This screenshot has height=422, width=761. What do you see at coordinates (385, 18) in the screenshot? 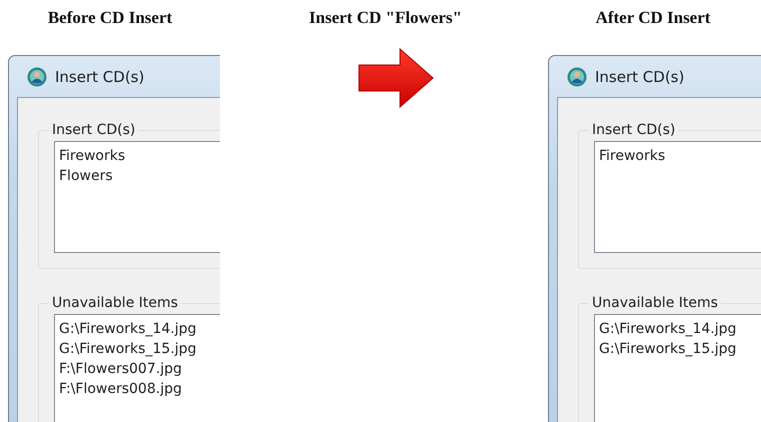
I see `figure-caption: Insert CD "Flowers"` at bounding box center [385, 18].